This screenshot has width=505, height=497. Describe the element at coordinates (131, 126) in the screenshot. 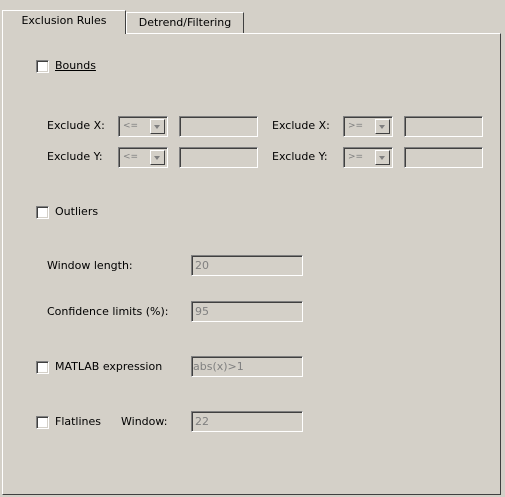

I see `exclude-x-min-operator-value: <=` at that location.